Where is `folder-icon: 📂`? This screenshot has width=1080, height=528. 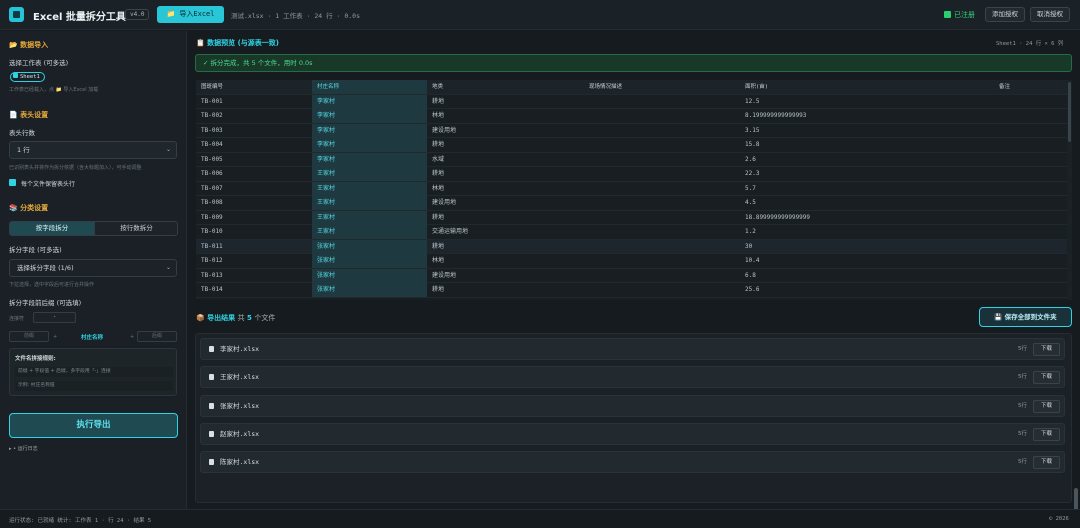 folder-icon: 📂 is located at coordinates (13, 45).